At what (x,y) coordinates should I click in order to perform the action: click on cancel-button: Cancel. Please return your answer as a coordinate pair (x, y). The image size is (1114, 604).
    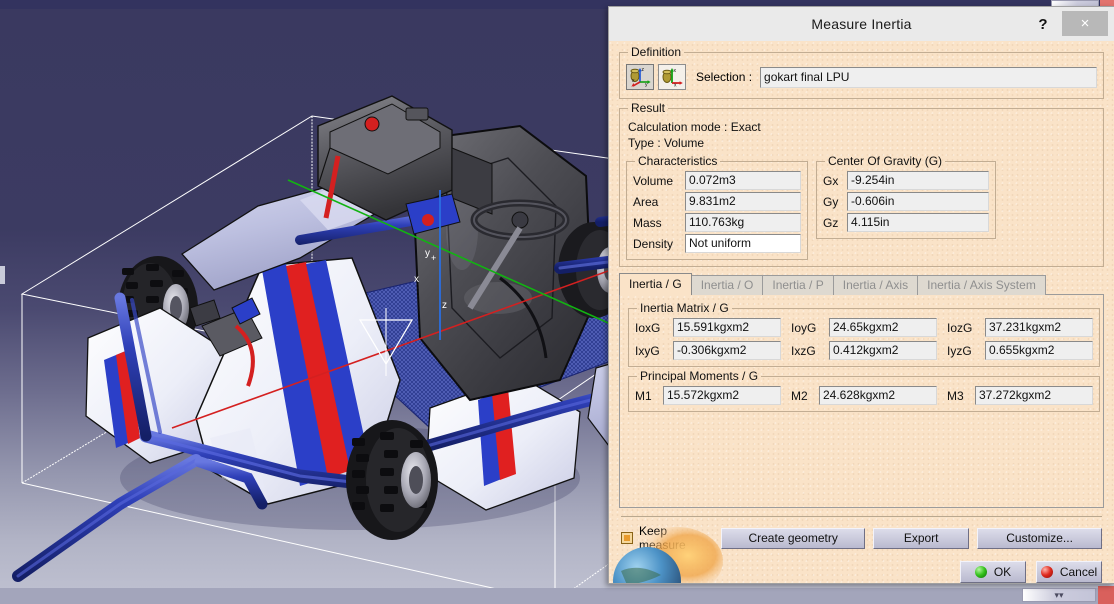
    Looking at the image, I should click on (1069, 572).